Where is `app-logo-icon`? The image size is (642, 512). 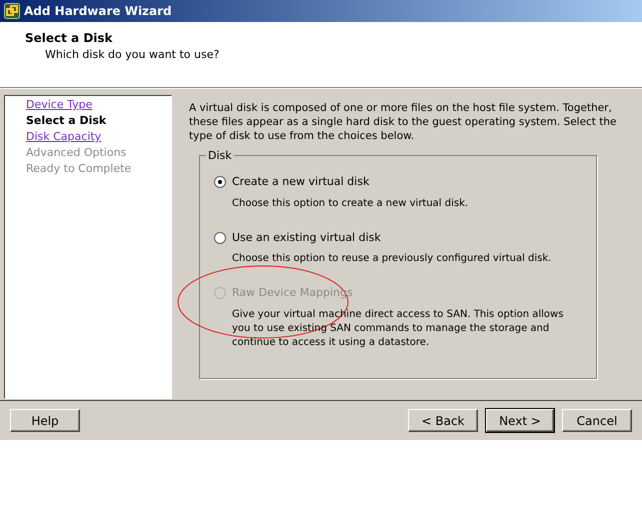 app-logo-icon is located at coordinates (12, 11).